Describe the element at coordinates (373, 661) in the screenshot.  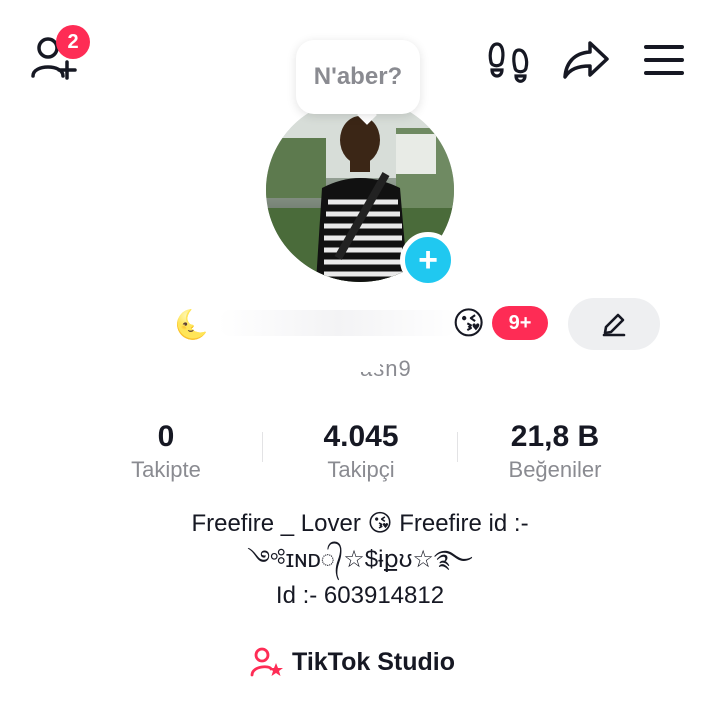
I see `tiktok-studio-label: TikTok Studio` at that location.